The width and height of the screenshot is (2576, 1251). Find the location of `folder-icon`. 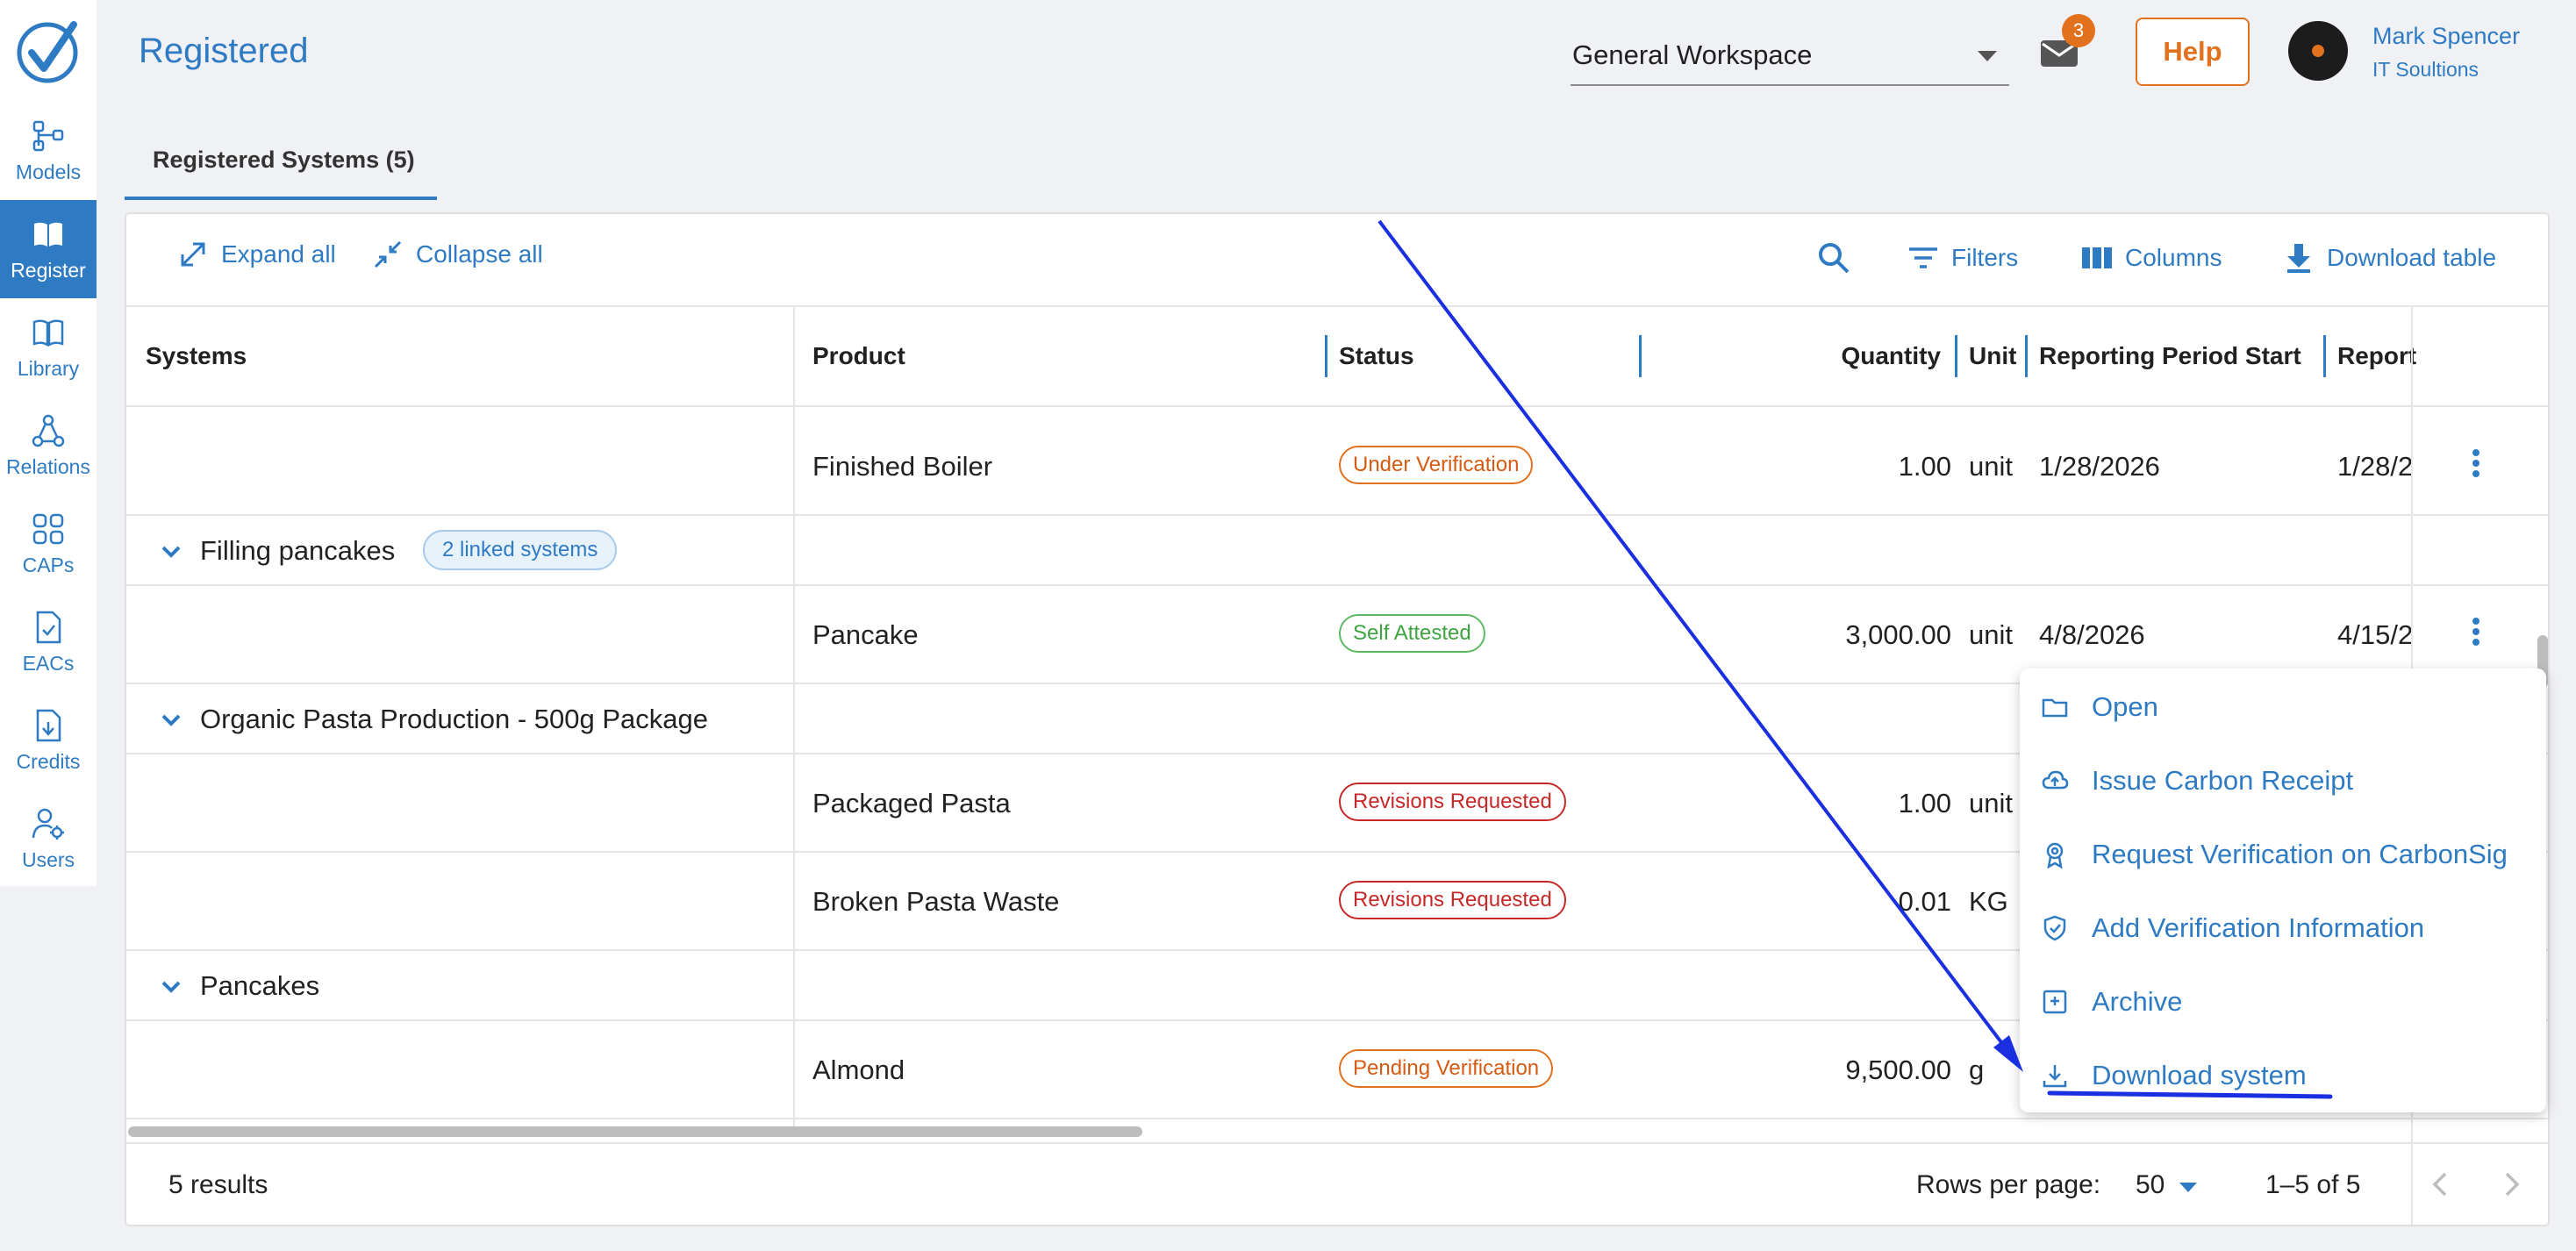

folder-icon is located at coordinates (2055, 708).